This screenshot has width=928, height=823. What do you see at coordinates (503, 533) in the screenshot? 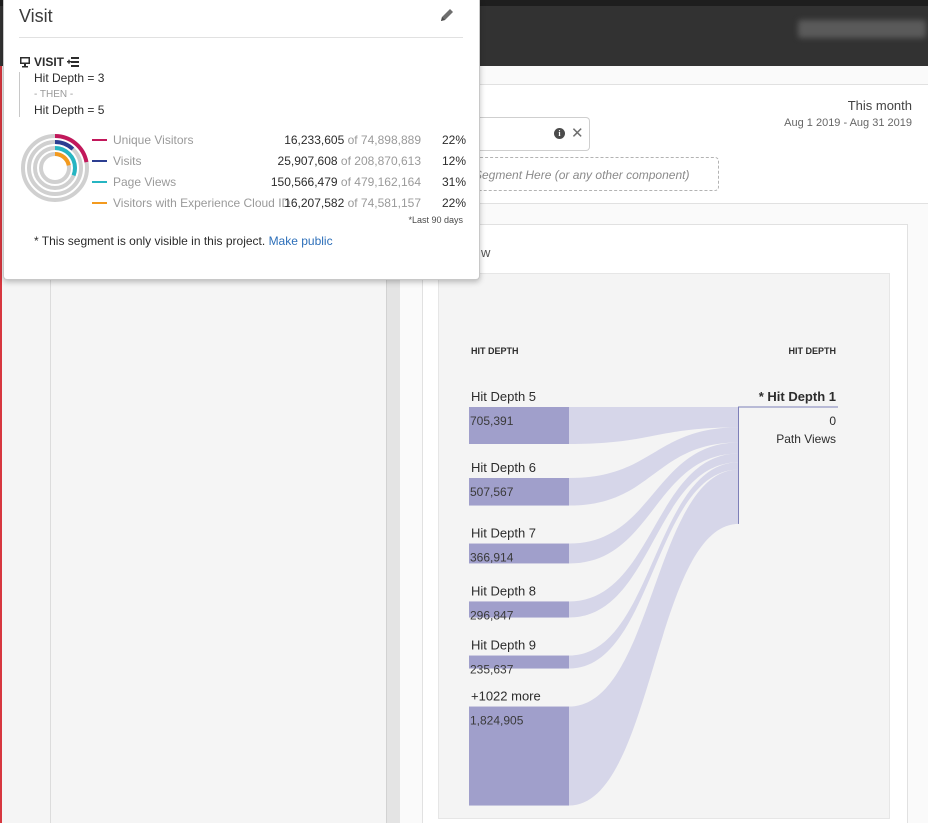
I see `flow-node-label: Hit Depth 7` at bounding box center [503, 533].